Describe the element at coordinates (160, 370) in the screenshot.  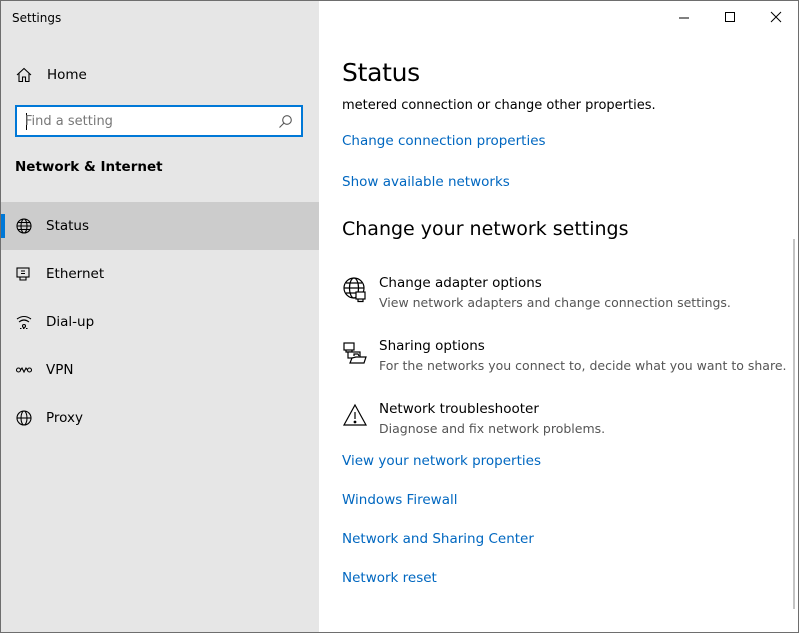
I see `sidebar-item-vpn: VPN` at that location.